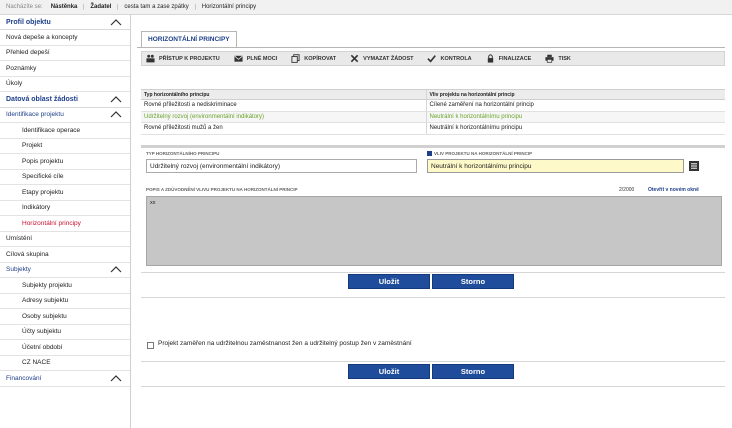 This screenshot has height=428, width=732. I want to click on close-icon, so click(354, 58).